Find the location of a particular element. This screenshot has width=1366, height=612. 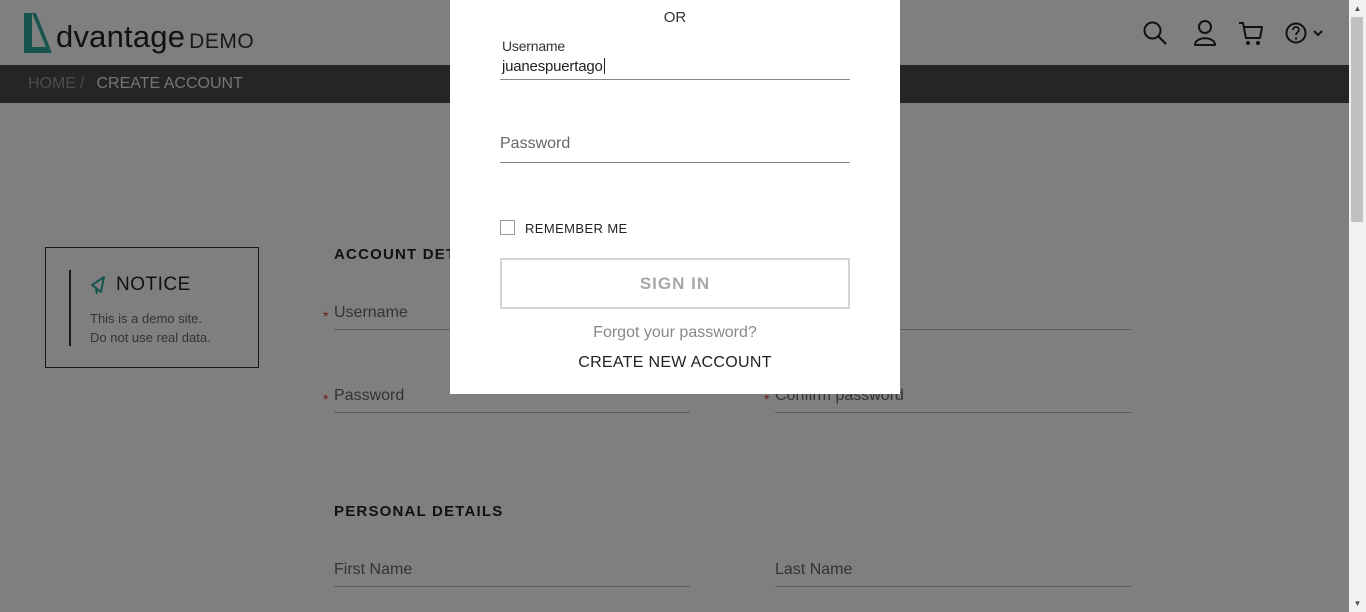

create-new-account-link: CREATE NEW ACCOUNT is located at coordinates (675, 363).